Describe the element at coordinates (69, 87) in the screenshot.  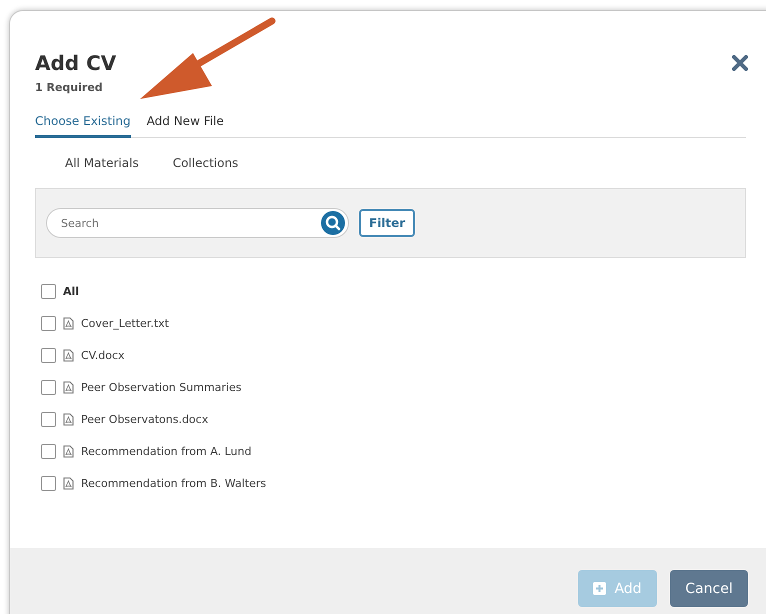
I see `required-count: 1 Required` at that location.